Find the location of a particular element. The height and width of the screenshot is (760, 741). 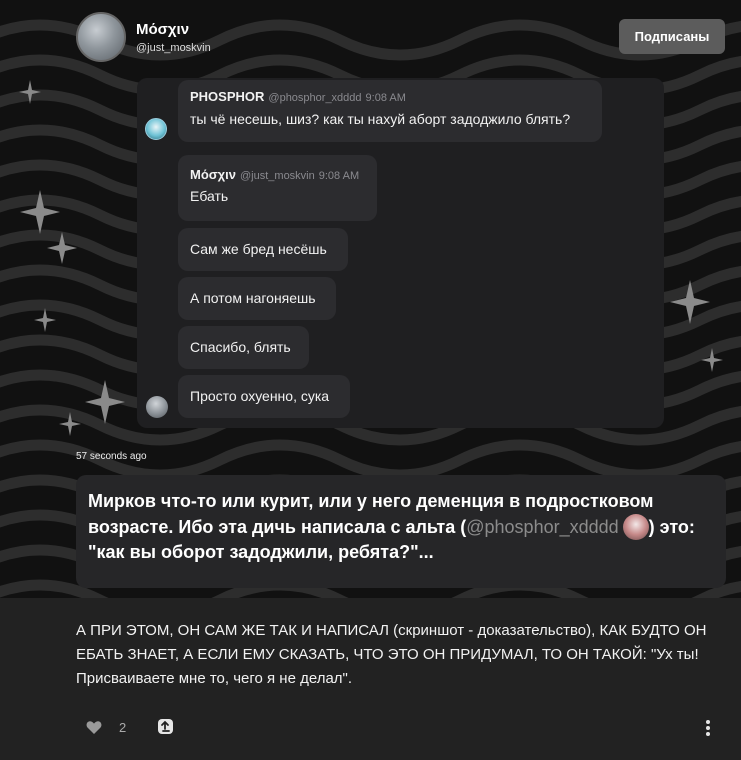

author-header: Μόσχιν @just_moskvin is located at coordinates (143, 37).